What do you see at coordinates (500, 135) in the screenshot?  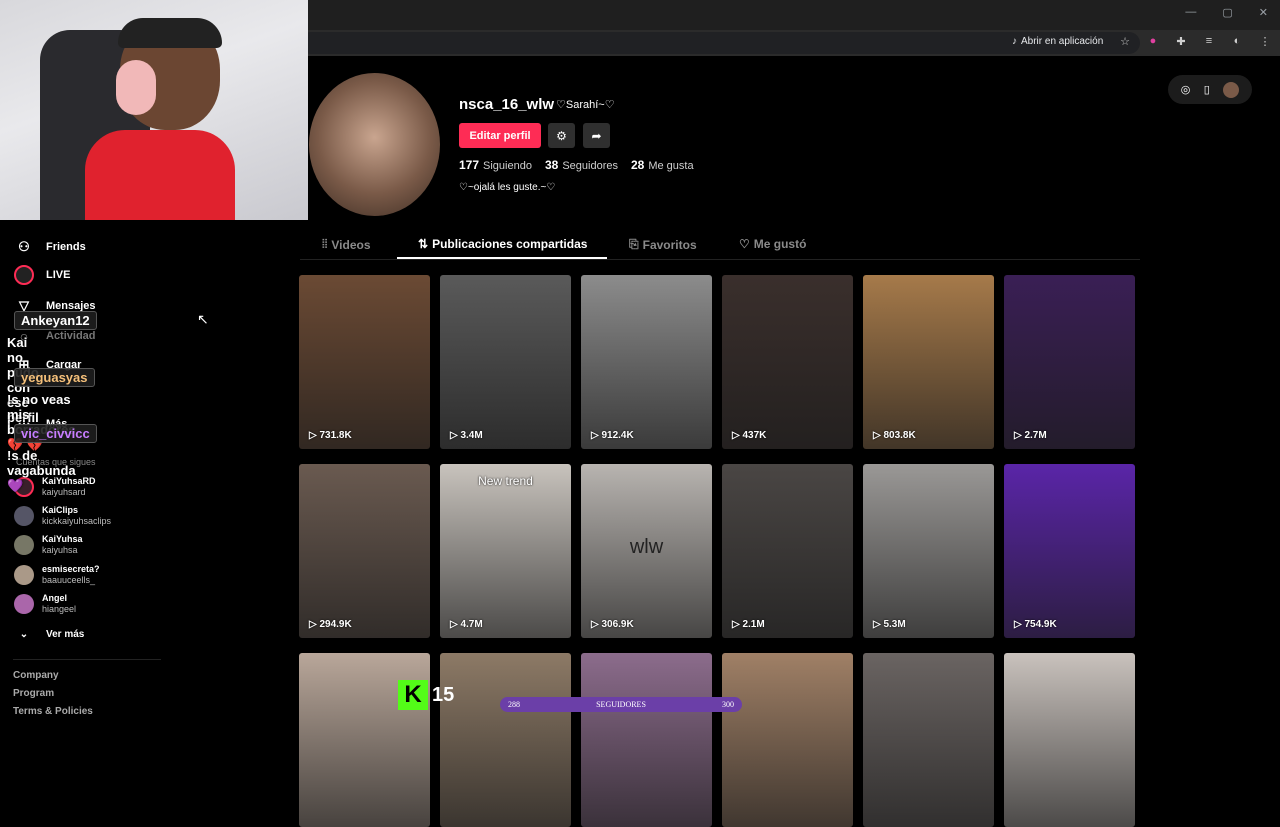 I see `edit-profile-button: Editar perfil` at bounding box center [500, 135].